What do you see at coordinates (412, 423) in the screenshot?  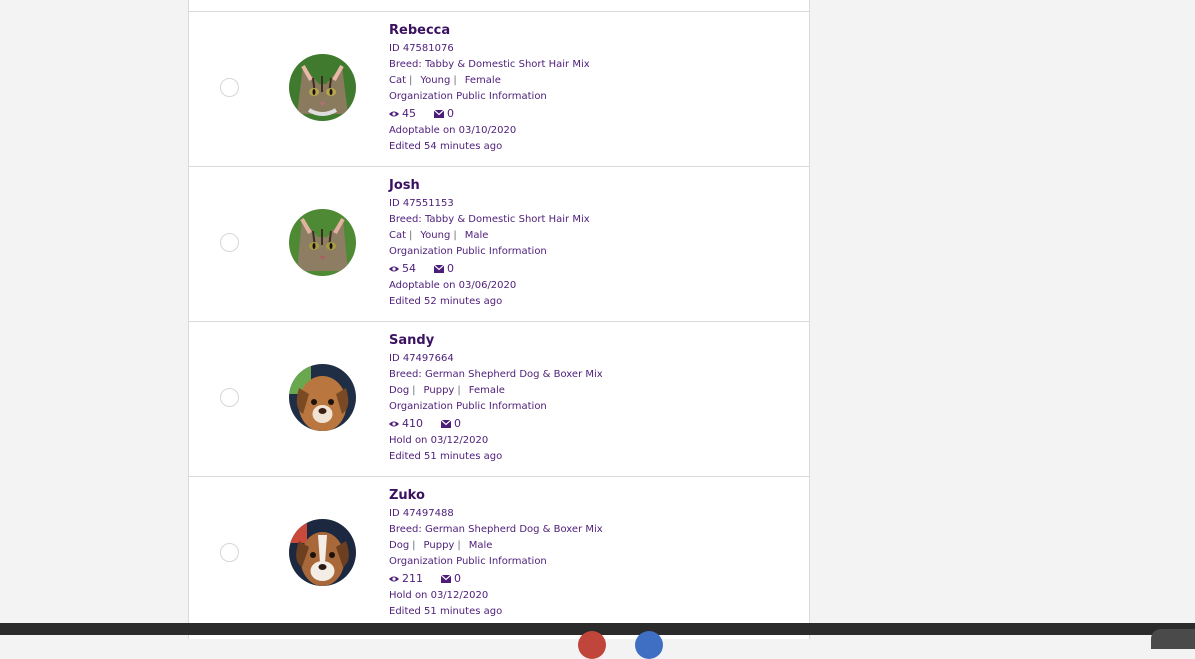 I see `views-count: 410` at bounding box center [412, 423].